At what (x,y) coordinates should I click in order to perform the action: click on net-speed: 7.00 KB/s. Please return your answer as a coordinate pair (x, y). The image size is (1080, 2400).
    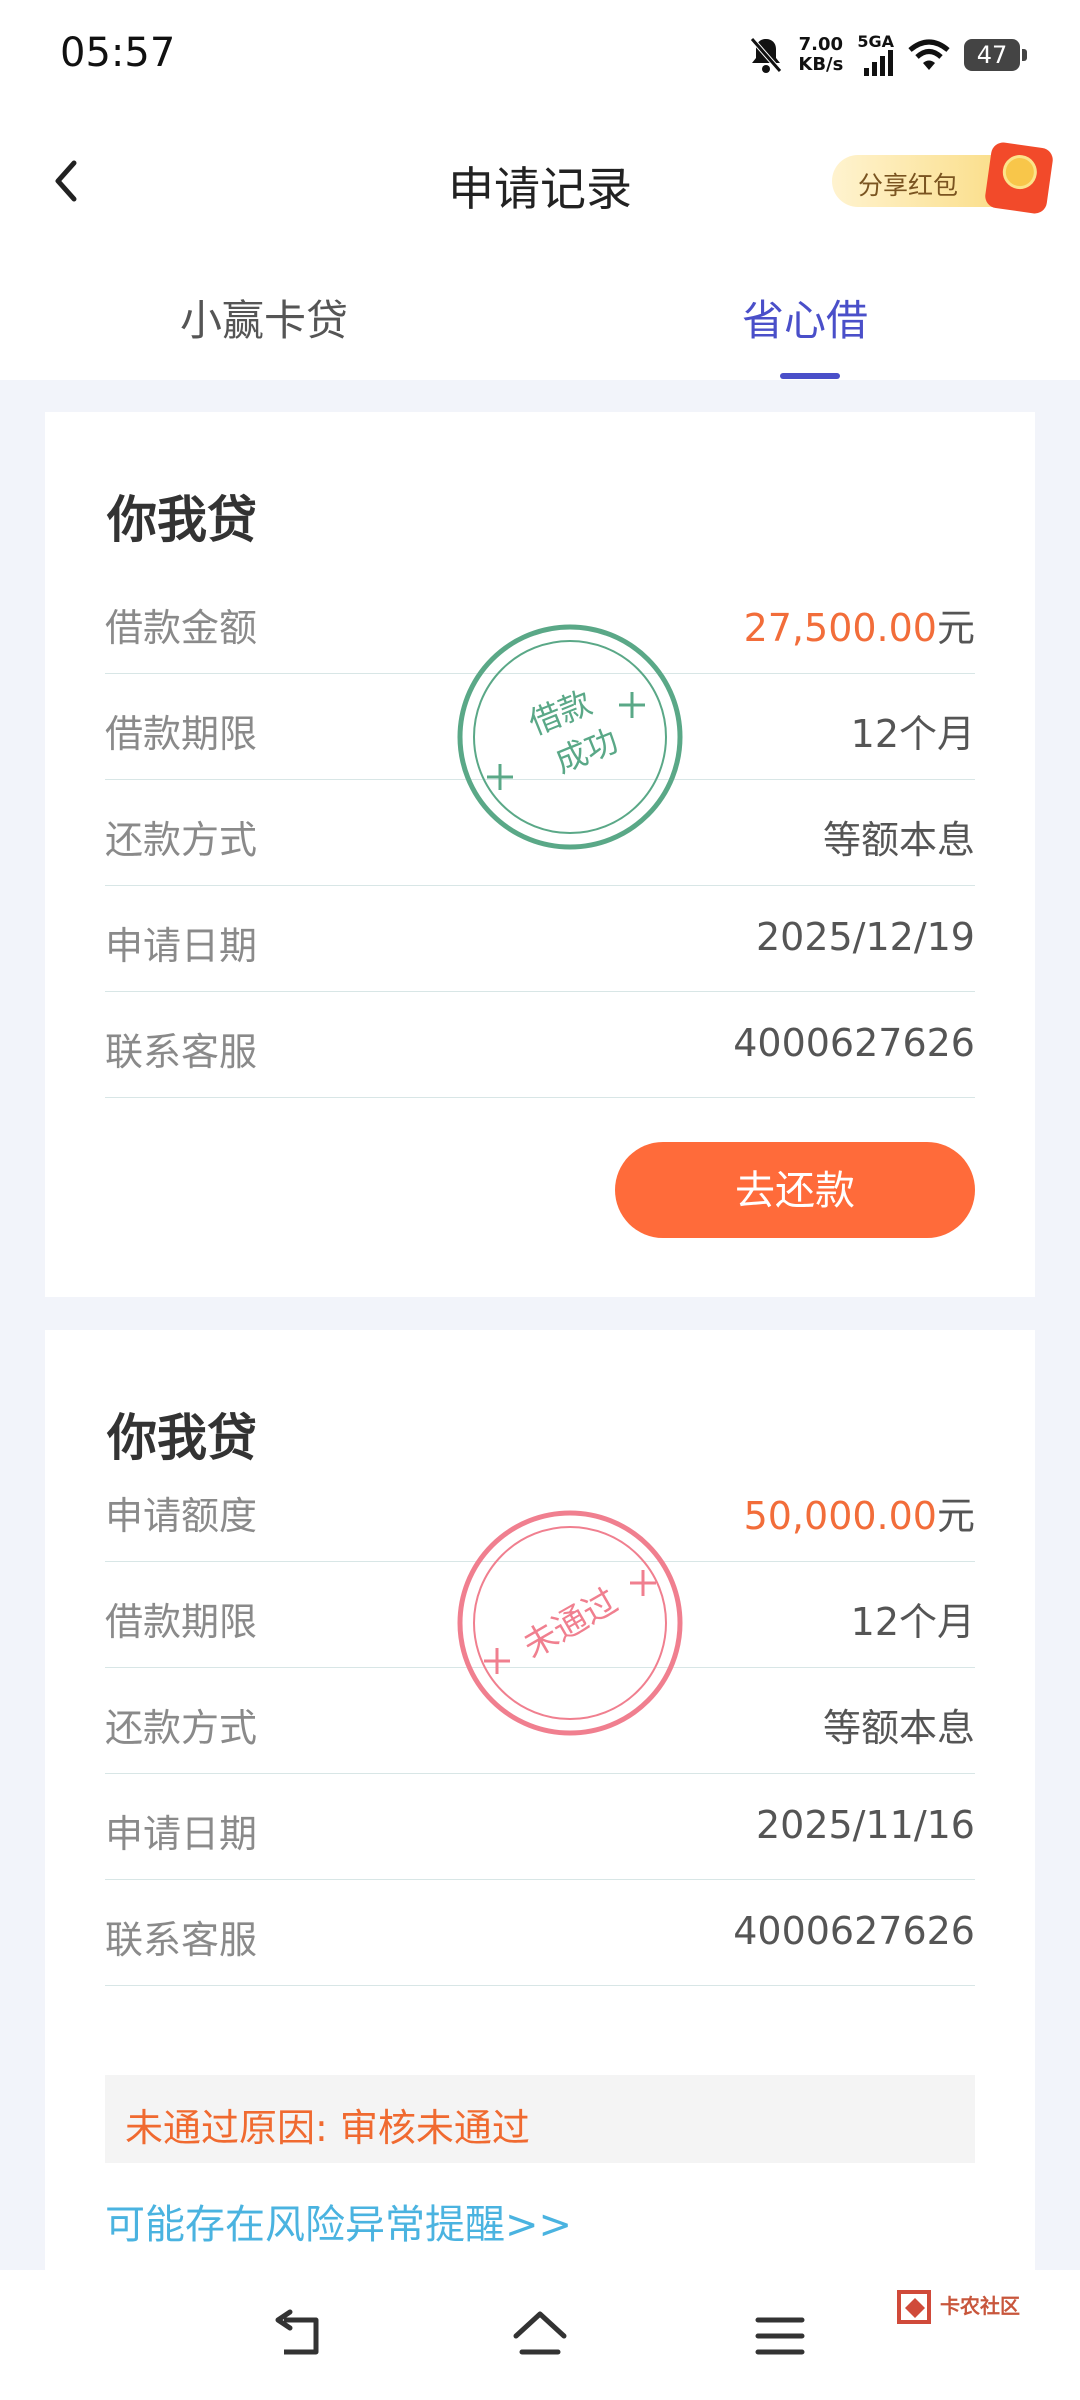
    Looking at the image, I should click on (820, 55).